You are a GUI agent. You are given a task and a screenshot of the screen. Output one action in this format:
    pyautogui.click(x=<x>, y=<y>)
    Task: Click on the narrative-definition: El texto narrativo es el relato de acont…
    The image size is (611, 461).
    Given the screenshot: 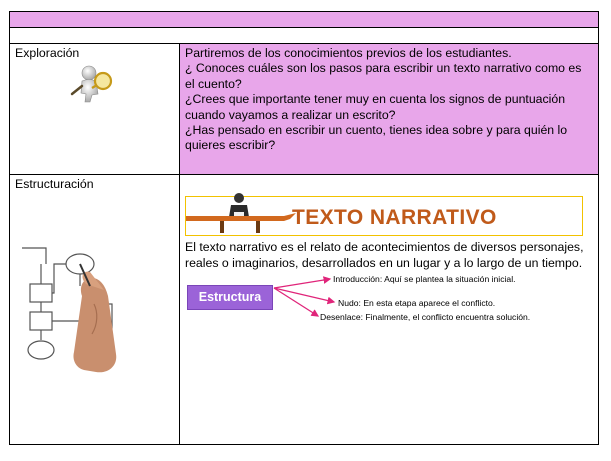 What is the action you would take?
    pyautogui.click(x=384, y=255)
    